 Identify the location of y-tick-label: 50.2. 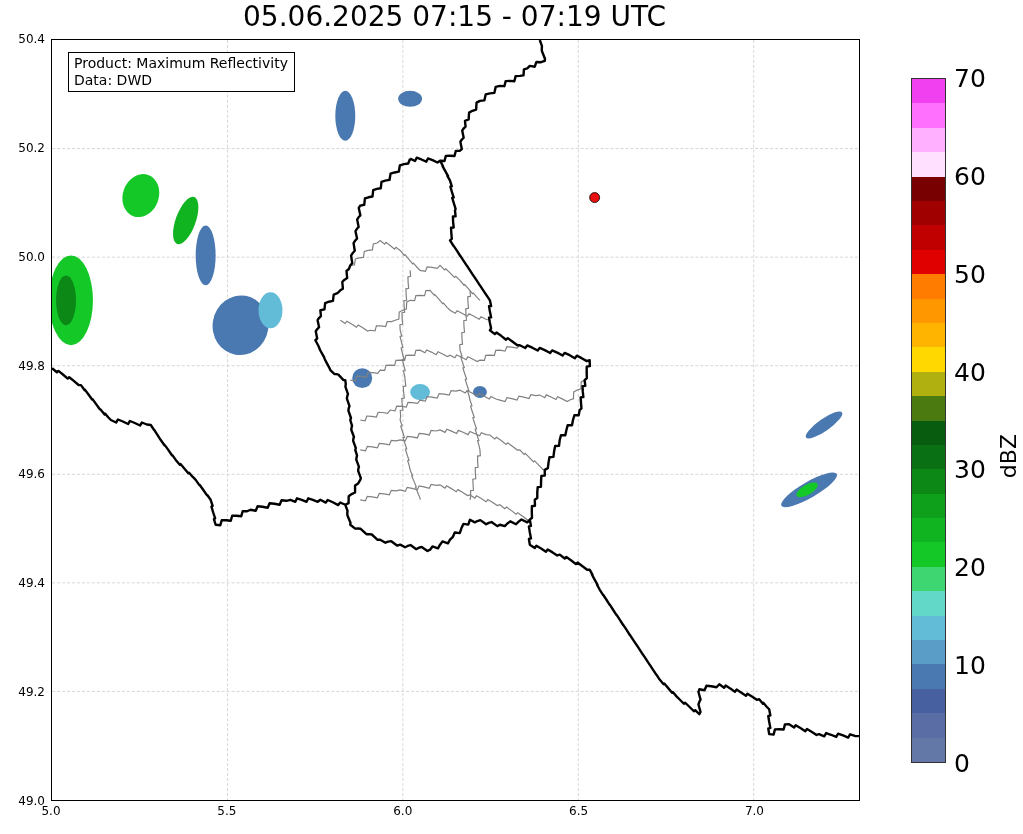
(31, 147).